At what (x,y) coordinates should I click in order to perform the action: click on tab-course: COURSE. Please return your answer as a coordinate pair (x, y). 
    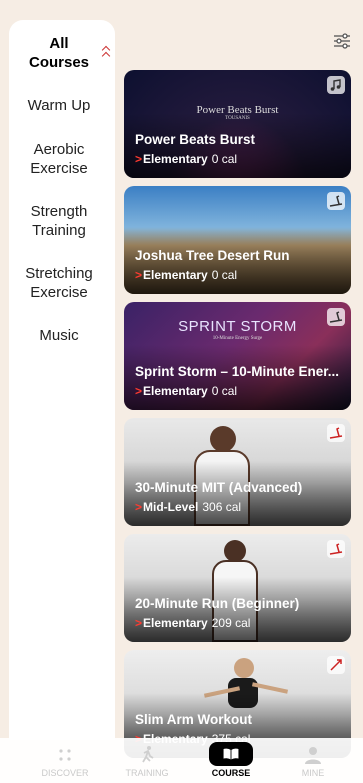
    Looking at the image, I should click on (231, 758).